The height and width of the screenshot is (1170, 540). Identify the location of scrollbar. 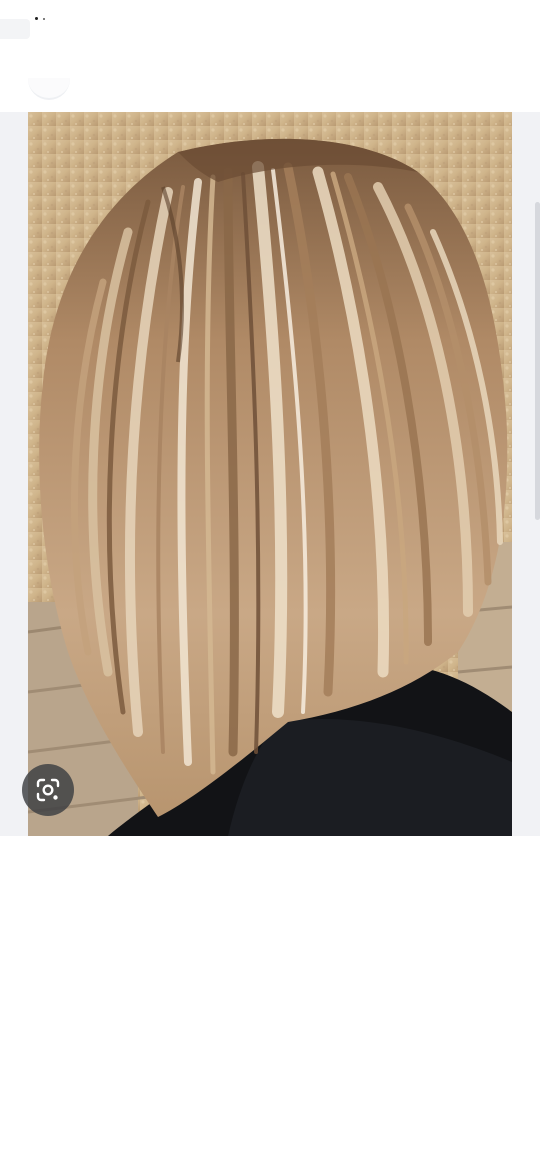
(537, 361).